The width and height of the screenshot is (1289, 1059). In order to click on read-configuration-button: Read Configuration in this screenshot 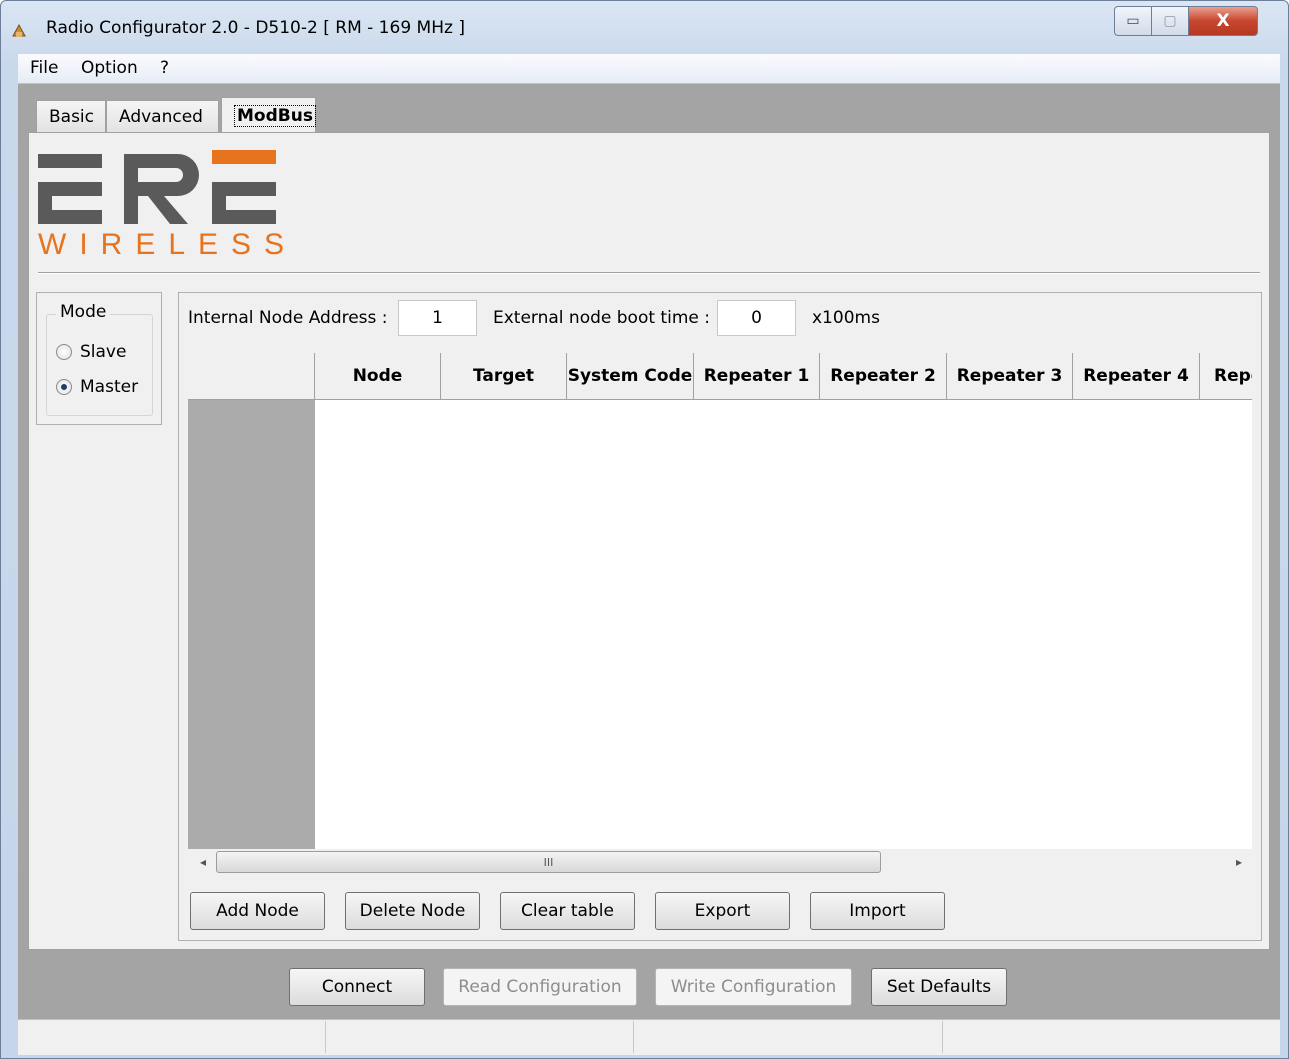, I will do `click(540, 987)`.